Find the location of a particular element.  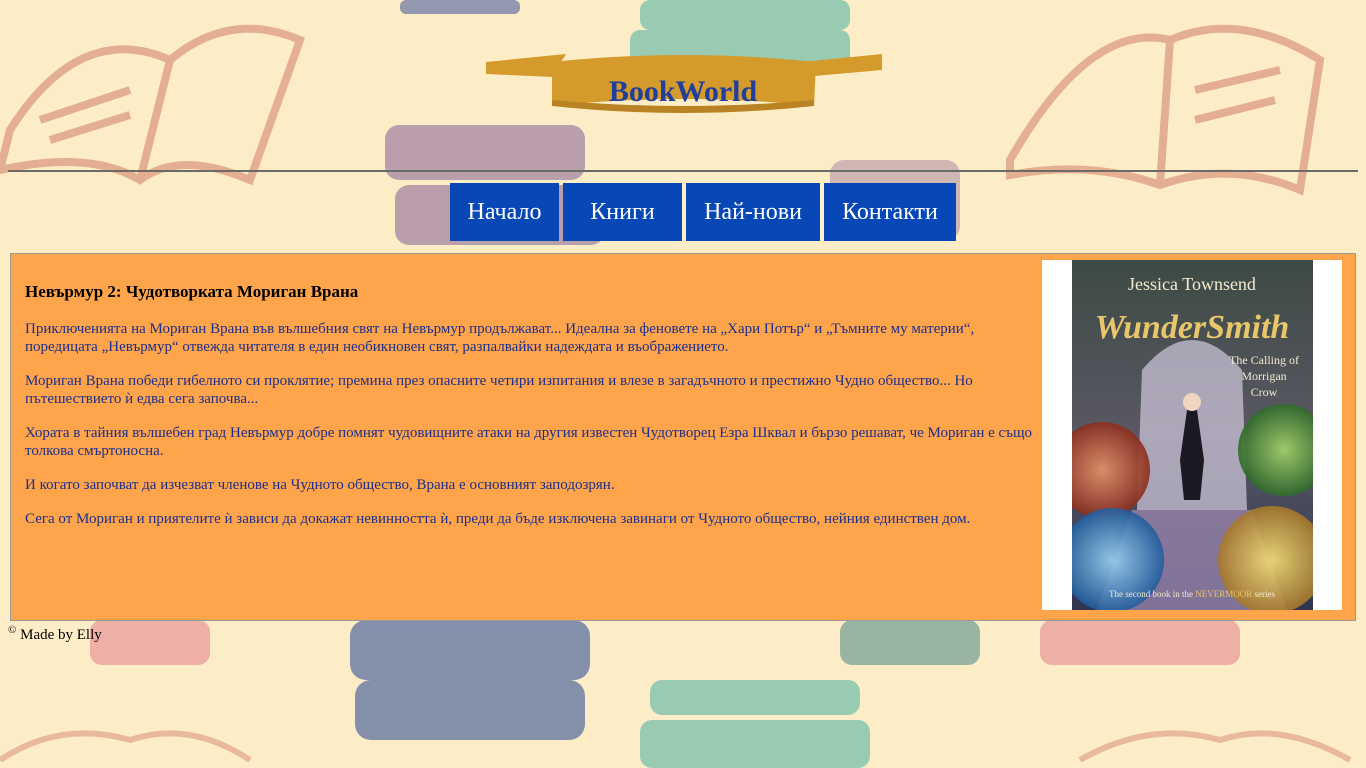

cover-title: WunderSmith is located at coordinates (1192, 327).